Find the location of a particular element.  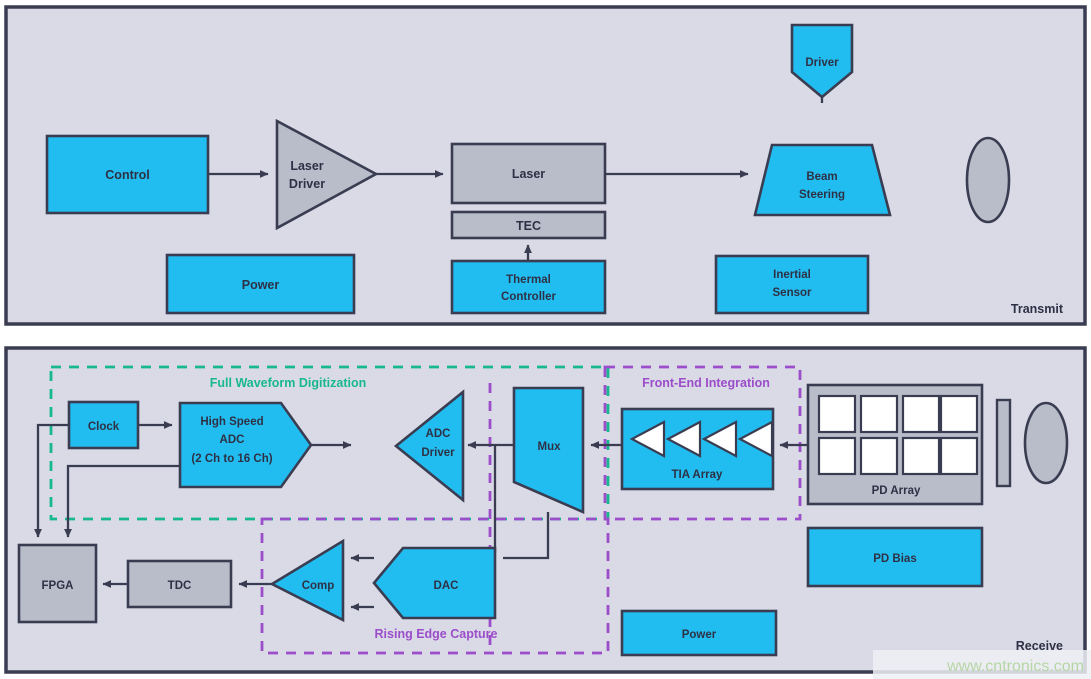

block-laser-label: Laser is located at coordinates (528, 174).